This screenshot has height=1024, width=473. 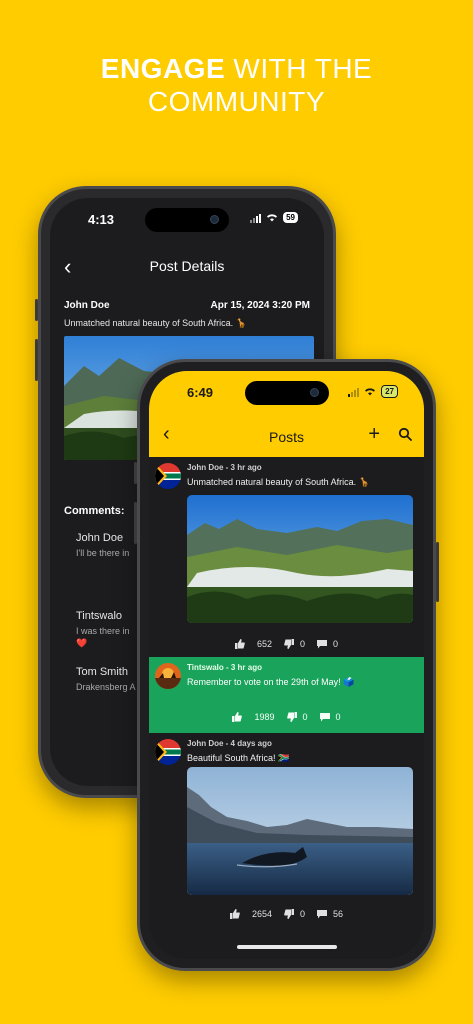 I want to click on like-count: 652, so click(x=264, y=644).